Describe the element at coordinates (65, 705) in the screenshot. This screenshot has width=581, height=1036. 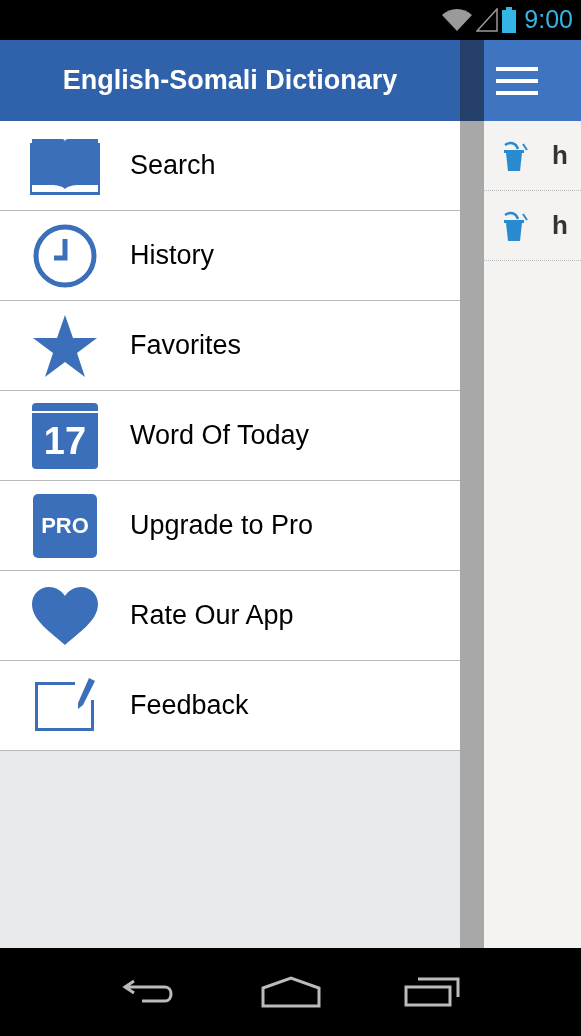
I see `edit-icon` at that location.